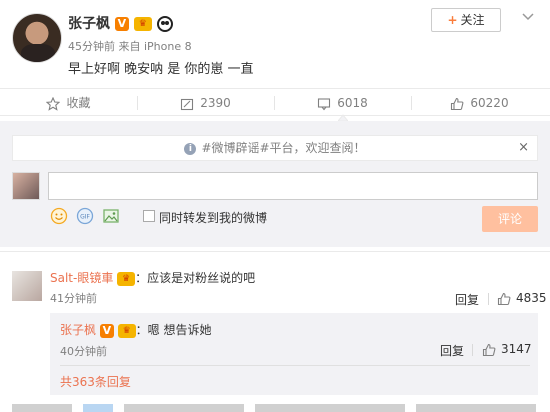  What do you see at coordinates (293, 186) in the screenshot?
I see `comment-input` at bounding box center [293, 186].